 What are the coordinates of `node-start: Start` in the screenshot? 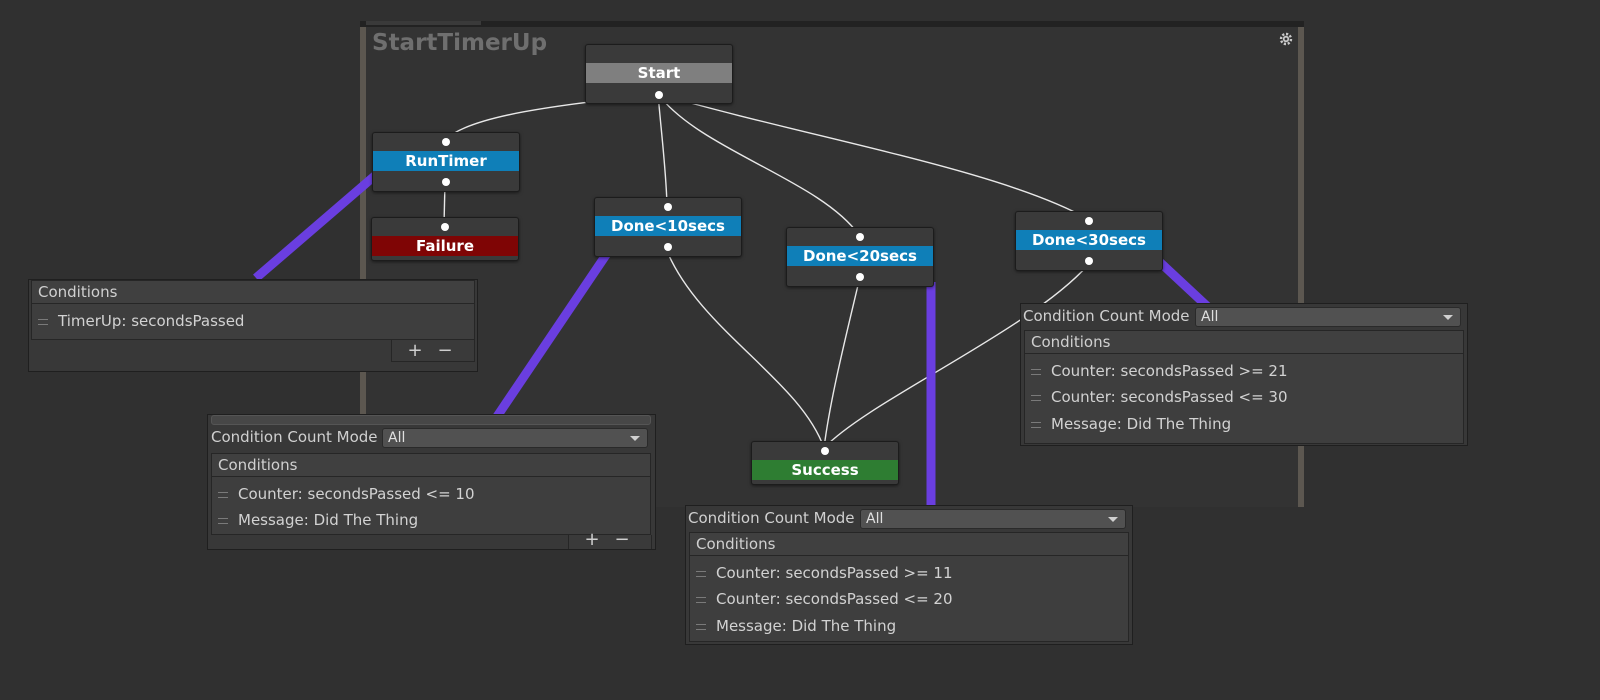 It's located at (659, 74).